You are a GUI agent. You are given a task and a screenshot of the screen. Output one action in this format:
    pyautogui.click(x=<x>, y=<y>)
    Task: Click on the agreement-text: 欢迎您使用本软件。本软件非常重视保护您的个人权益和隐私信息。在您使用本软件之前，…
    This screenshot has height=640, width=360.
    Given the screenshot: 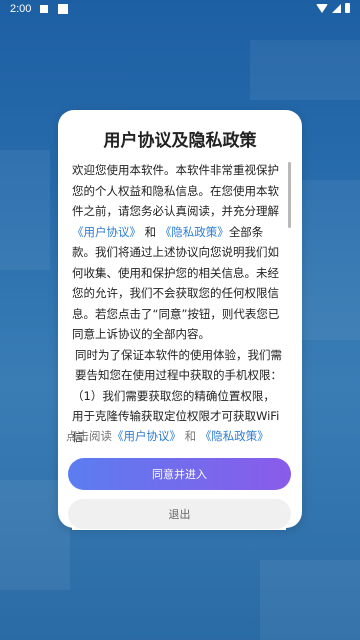 What is the action you would take?
    pyautogui.click(x=175, y=190)
    